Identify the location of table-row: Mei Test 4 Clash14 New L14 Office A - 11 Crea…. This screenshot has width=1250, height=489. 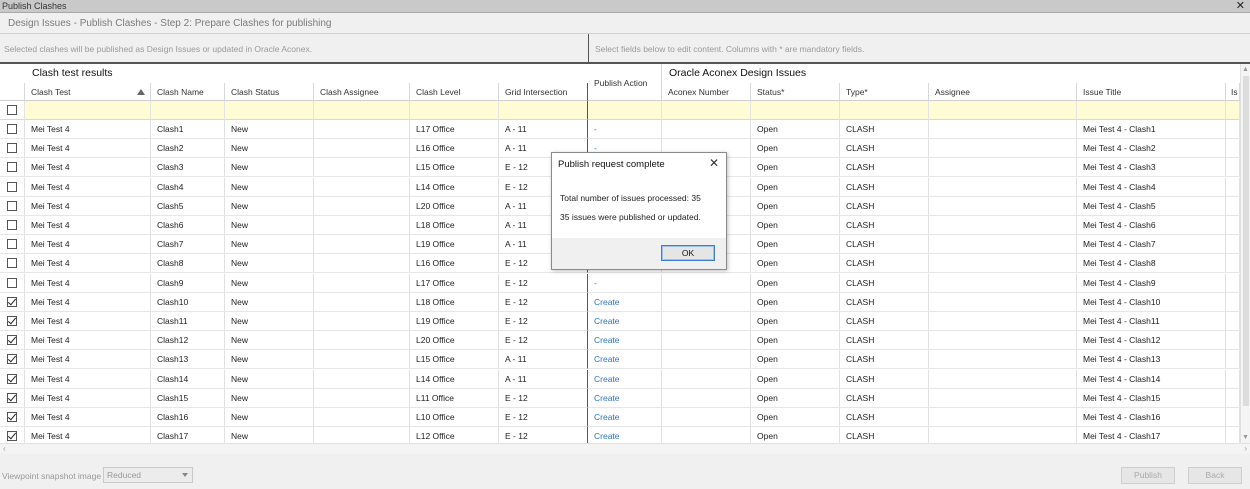
(620, 379).